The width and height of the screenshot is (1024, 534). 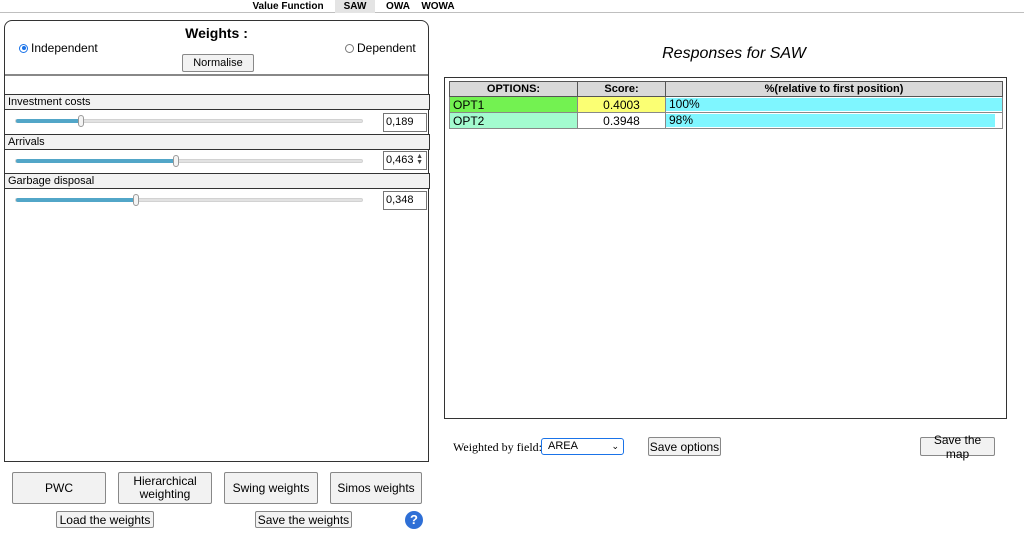 I want to click on percent-cell: 98%, so click(x=834, y=120).